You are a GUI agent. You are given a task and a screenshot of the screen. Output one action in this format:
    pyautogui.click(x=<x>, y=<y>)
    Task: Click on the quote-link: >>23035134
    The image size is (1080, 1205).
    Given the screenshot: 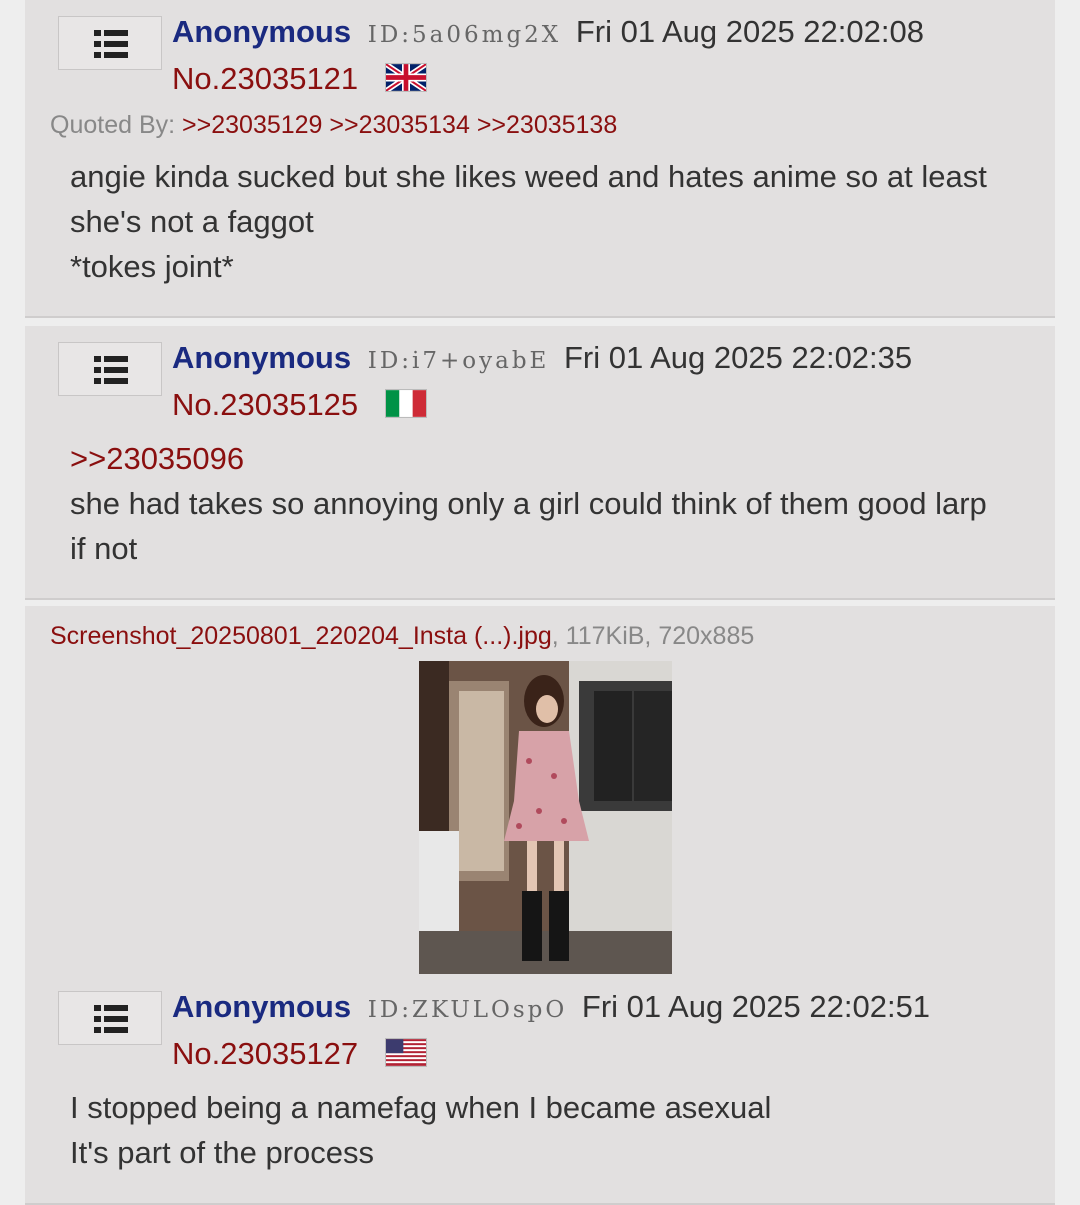 What is the action you would take?
    pyautogui.click(x=399, y=125)
    